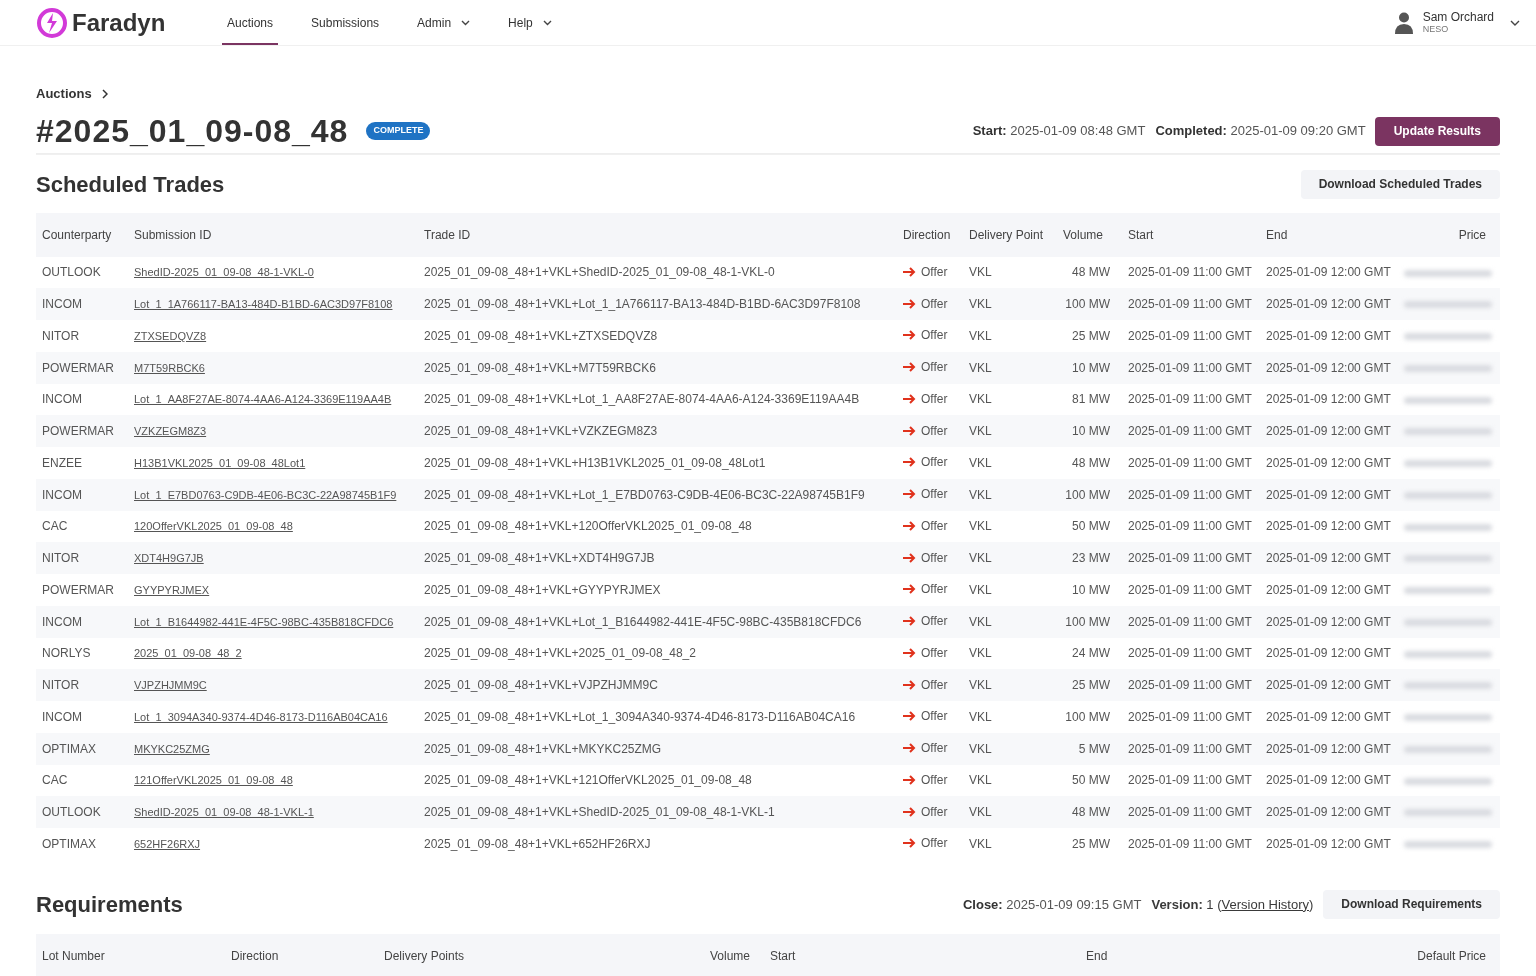 The height and width of the screenshot is (976, 1536). What do you see at coordinates (167, 843) in the screenshot?
I see `submission-link: 652HF26RXJ` at bounding box center [167, 843].